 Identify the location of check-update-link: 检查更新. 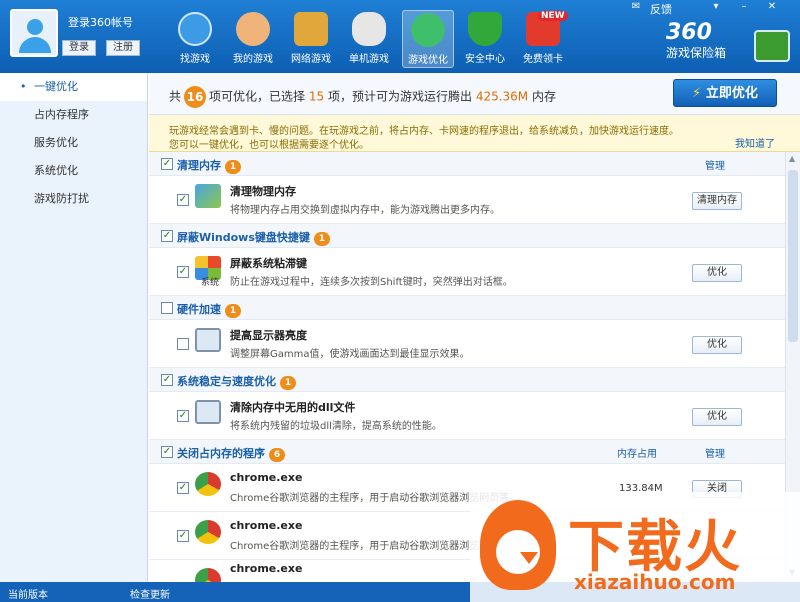
(150, 593).